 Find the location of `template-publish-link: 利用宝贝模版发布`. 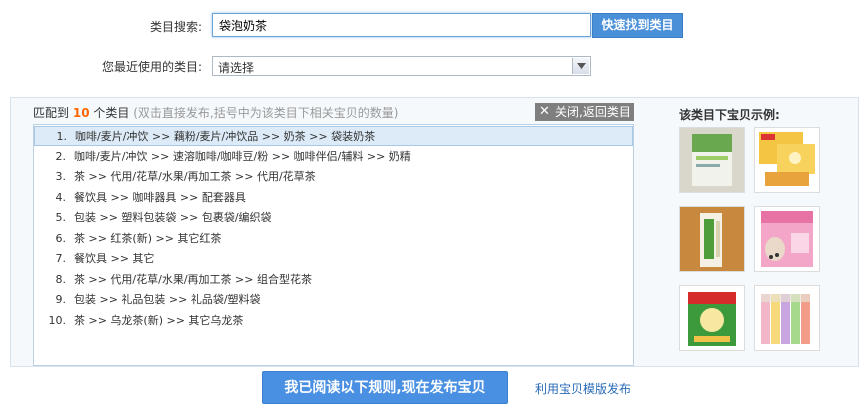

template-publish-link: 利用宝贝模版发布 is located at coordinates (583, 388).